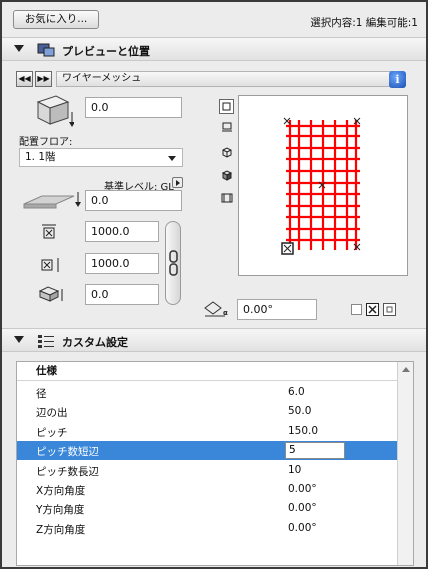 This screenshot has height=569, width=428. Describe the element at coordinates (61, 529) in the screenshot. I see `row-key: Z方向角度` at that location.